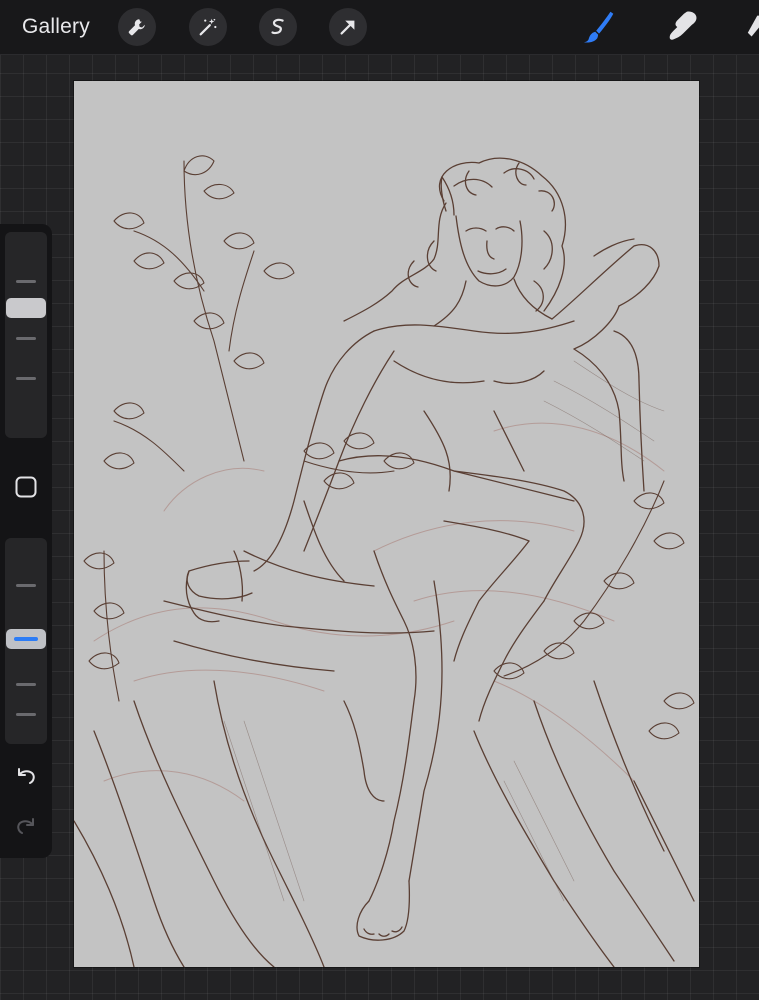  I want to click on square-modify-icon, so click(26, 487).